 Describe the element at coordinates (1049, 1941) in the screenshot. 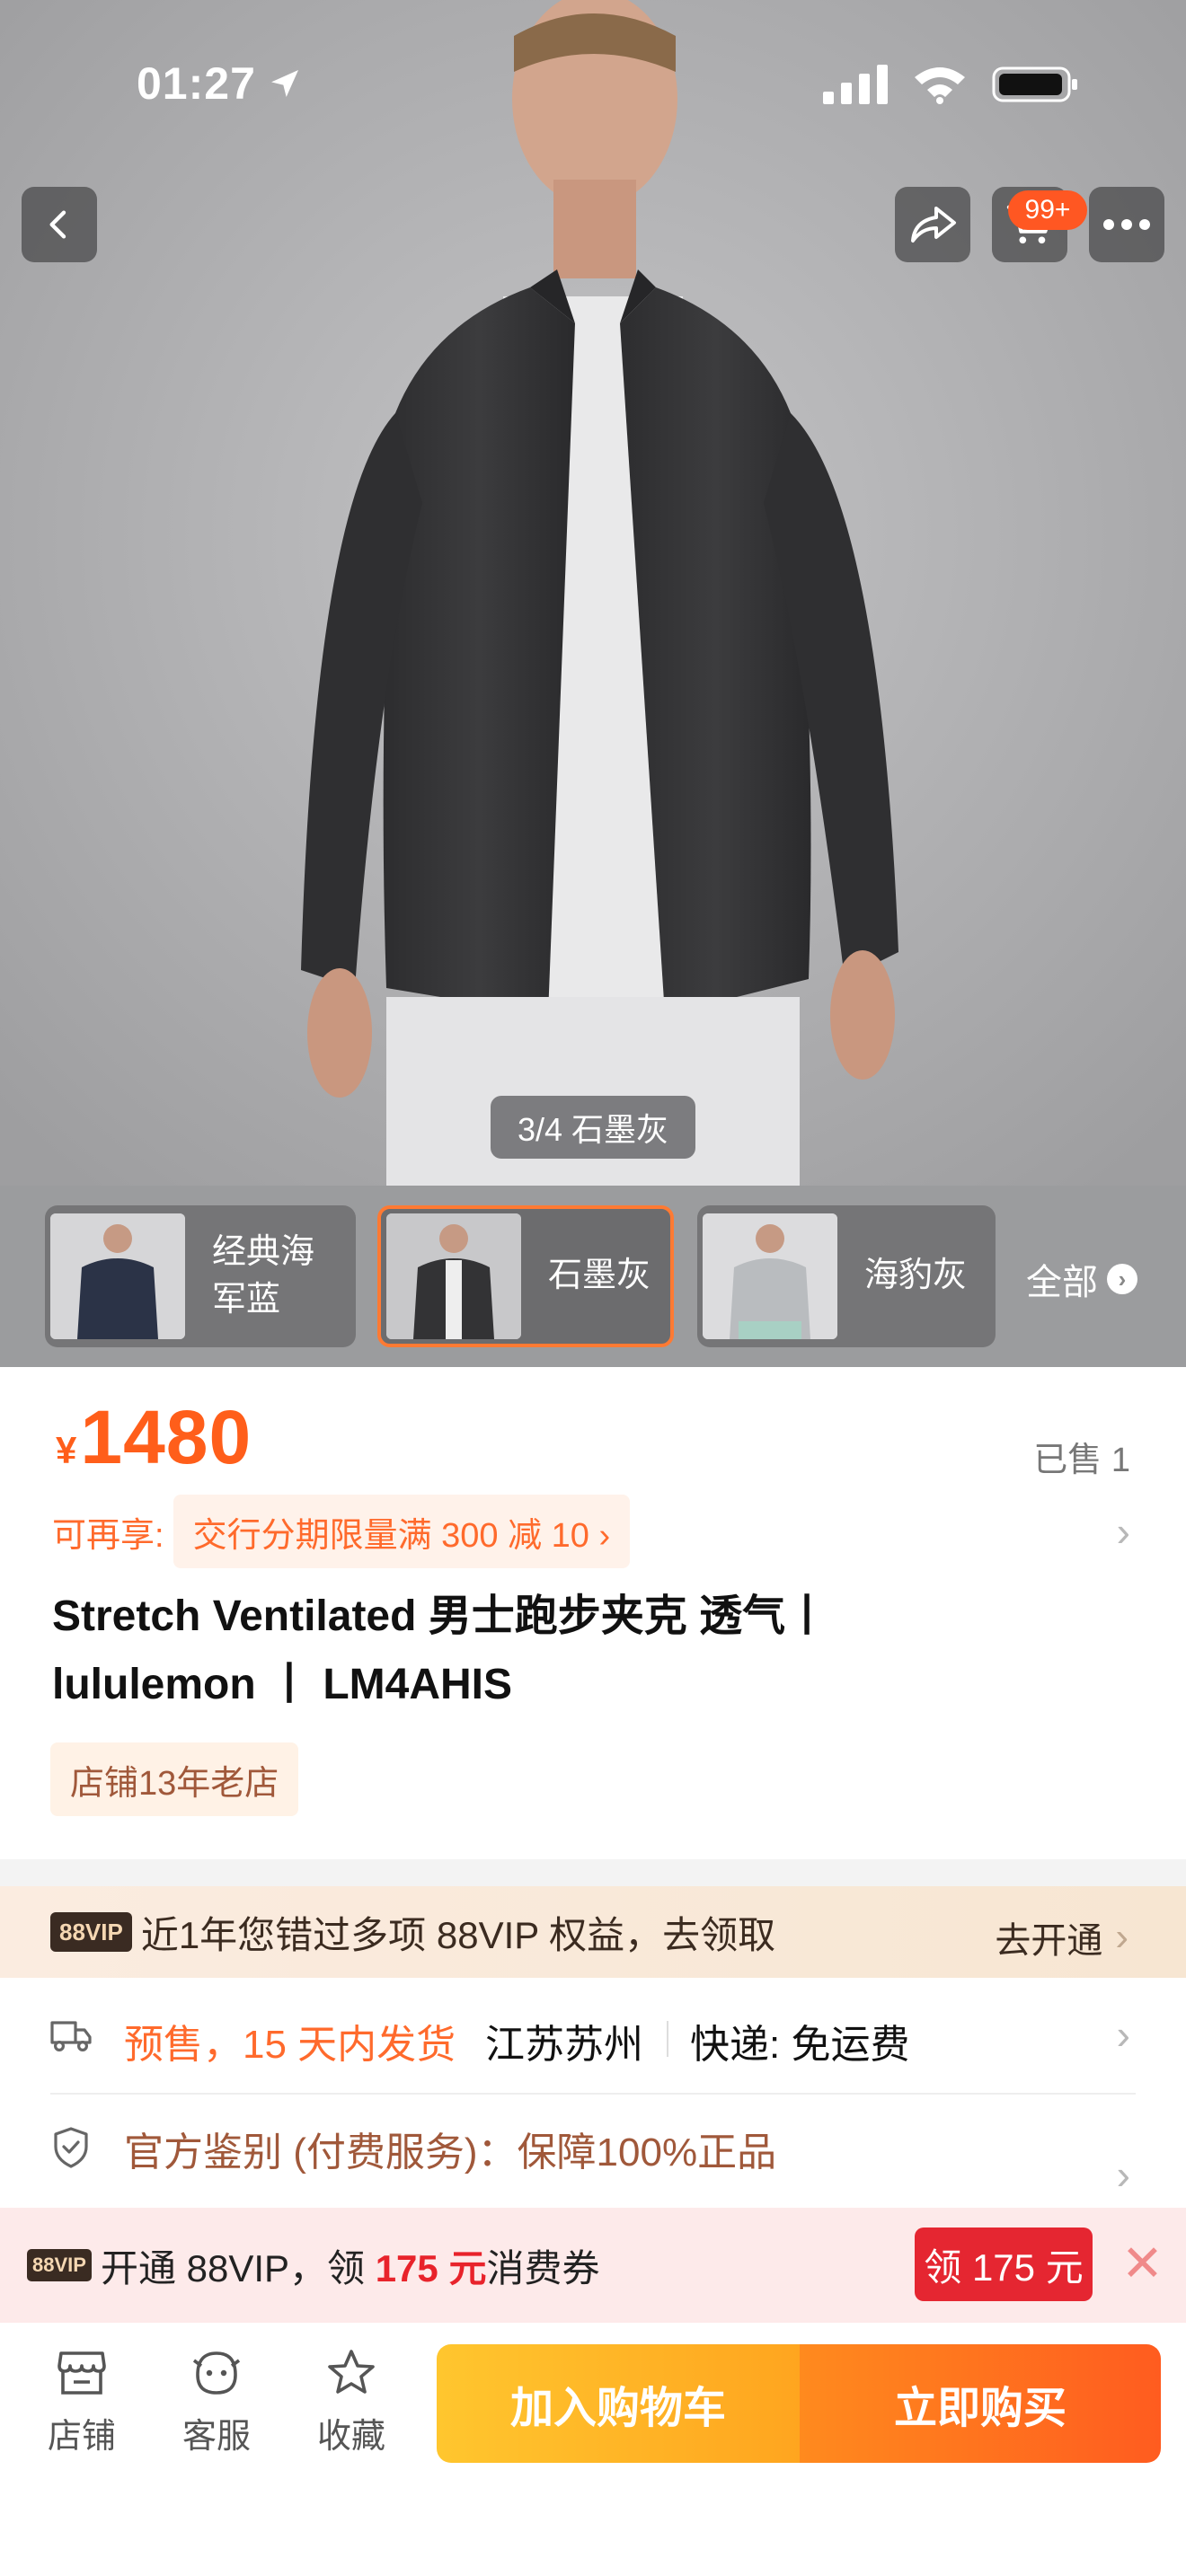

I see `vip-activate-label: 去开通` at that location.